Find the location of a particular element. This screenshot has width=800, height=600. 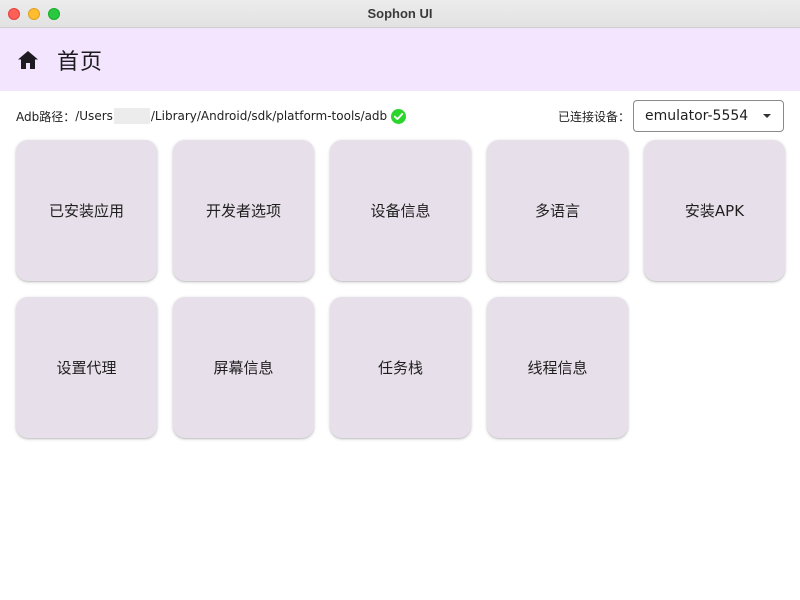

adb-path-label: Adb路径： is located at coordinates (46, 116).